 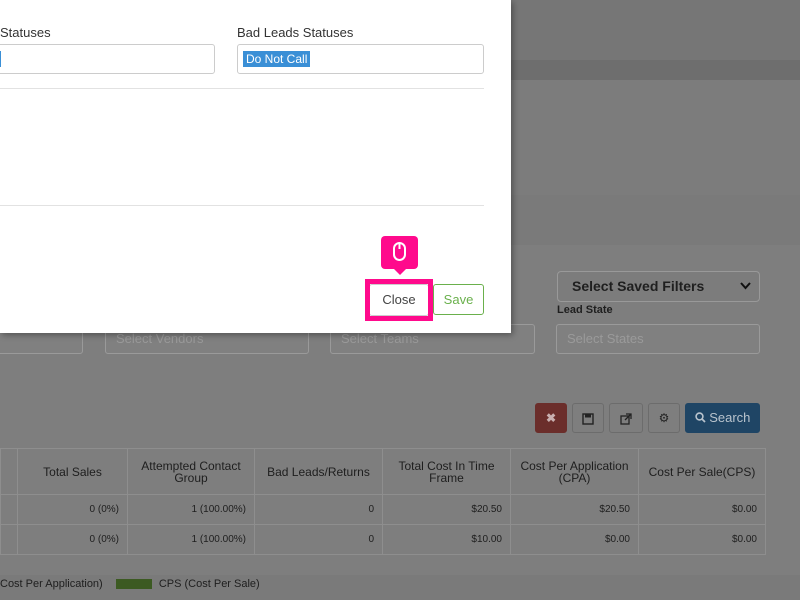 I want to click on table-cell: $10.00, so click(x=446, y=539).